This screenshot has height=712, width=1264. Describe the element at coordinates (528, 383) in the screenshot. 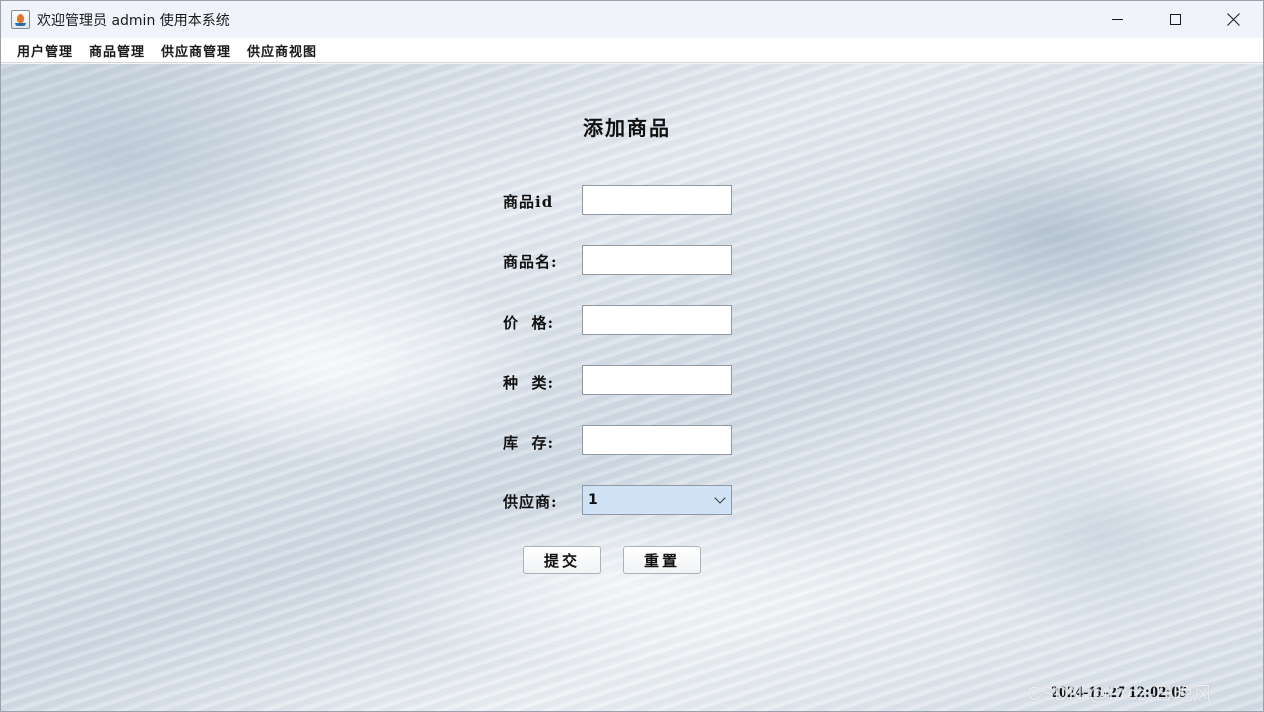

I see `category-label: 种 类:` at that location.